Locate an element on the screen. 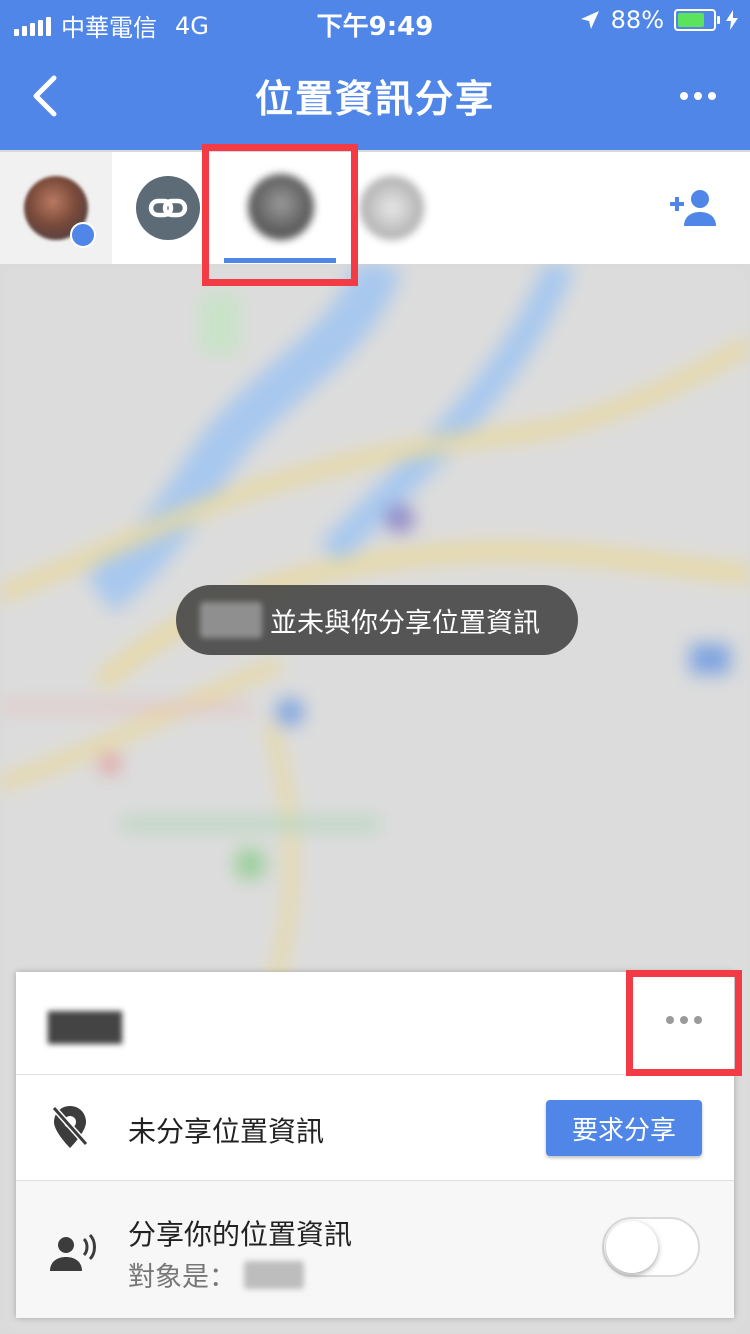 Image resolution: width=750 pixels, height=1334 pixels. toast-message: 並未與你分享位置資訊 is located at coordinates (405, 623).